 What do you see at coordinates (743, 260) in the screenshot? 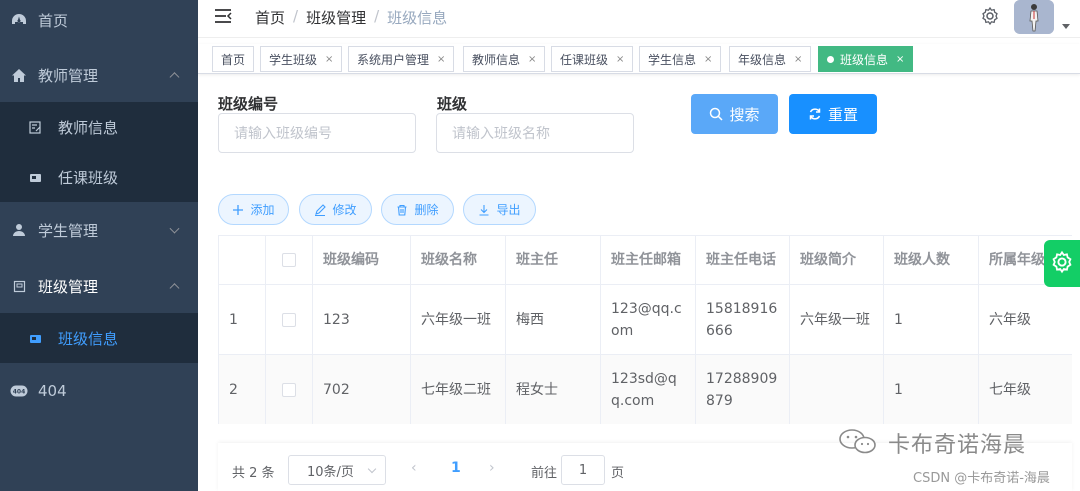
I see `table-header-phone: 班主任电话` at bounding box center [743, 260].